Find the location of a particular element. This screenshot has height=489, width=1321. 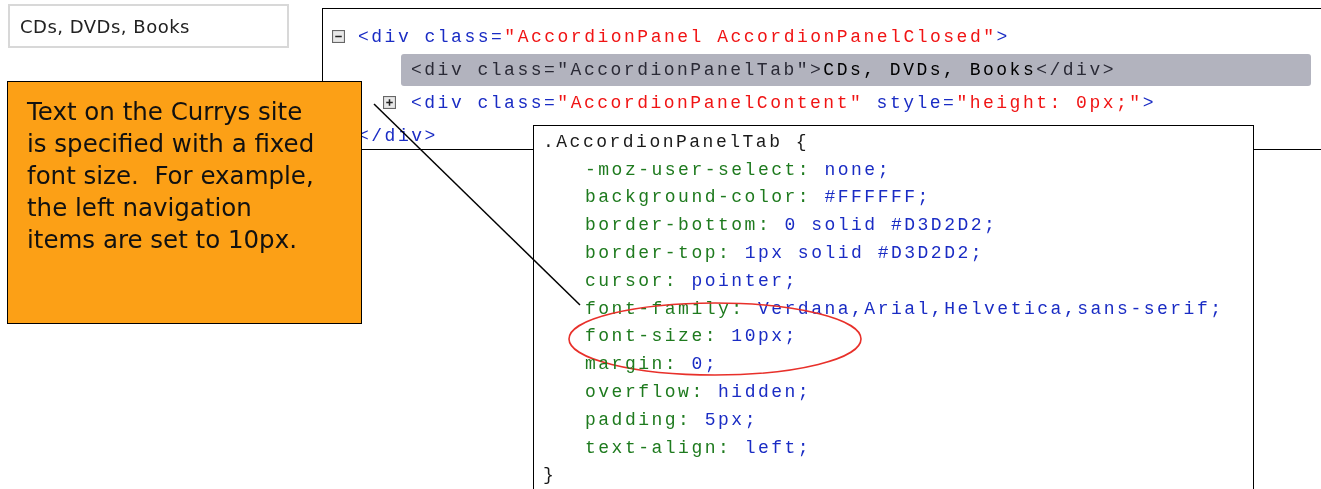

code-line: <div class="AccordionPanel AccordionPanelClosed"> is located at coordinates (684, 36).